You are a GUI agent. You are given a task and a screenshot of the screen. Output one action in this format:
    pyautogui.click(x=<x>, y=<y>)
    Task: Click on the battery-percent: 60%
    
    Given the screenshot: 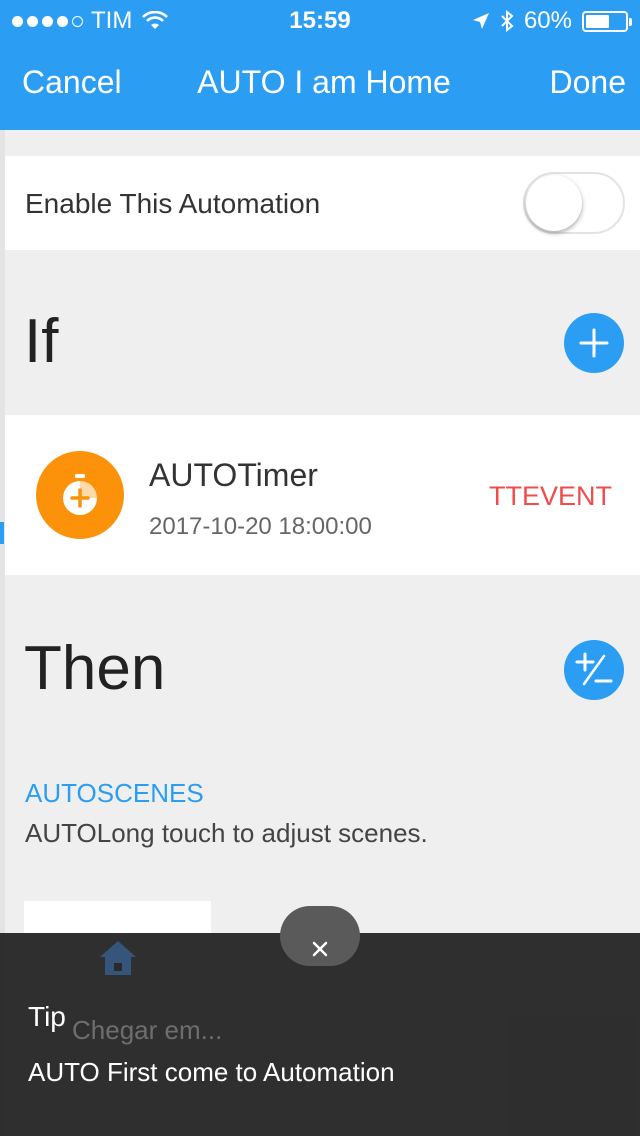 What is the action you would take?
    pyautogui.click(x=547, y=20)
    